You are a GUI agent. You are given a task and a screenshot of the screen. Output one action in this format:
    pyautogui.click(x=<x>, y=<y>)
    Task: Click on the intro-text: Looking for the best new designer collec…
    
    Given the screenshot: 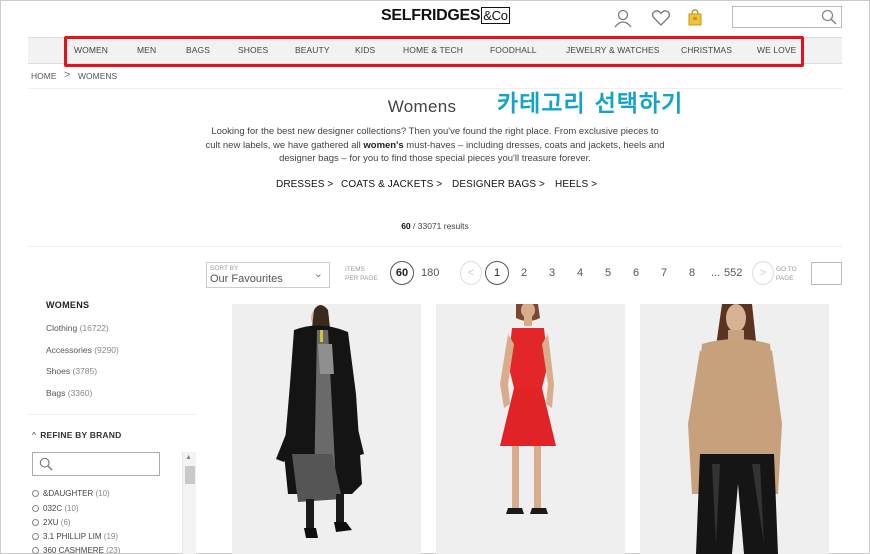 What is the action you would take?
    pyautogui.click(x=435, y=145)
    